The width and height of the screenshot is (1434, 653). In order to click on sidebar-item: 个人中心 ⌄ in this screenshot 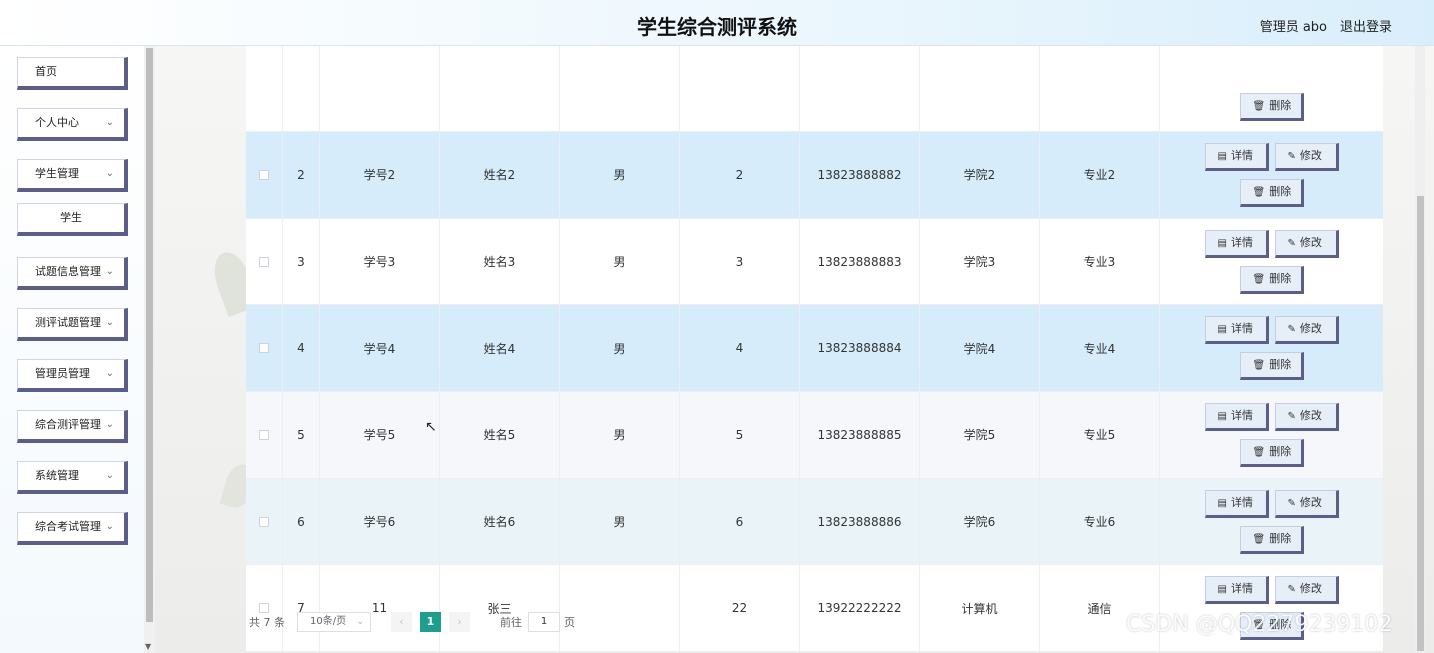, I will do `click(72, 124)`.